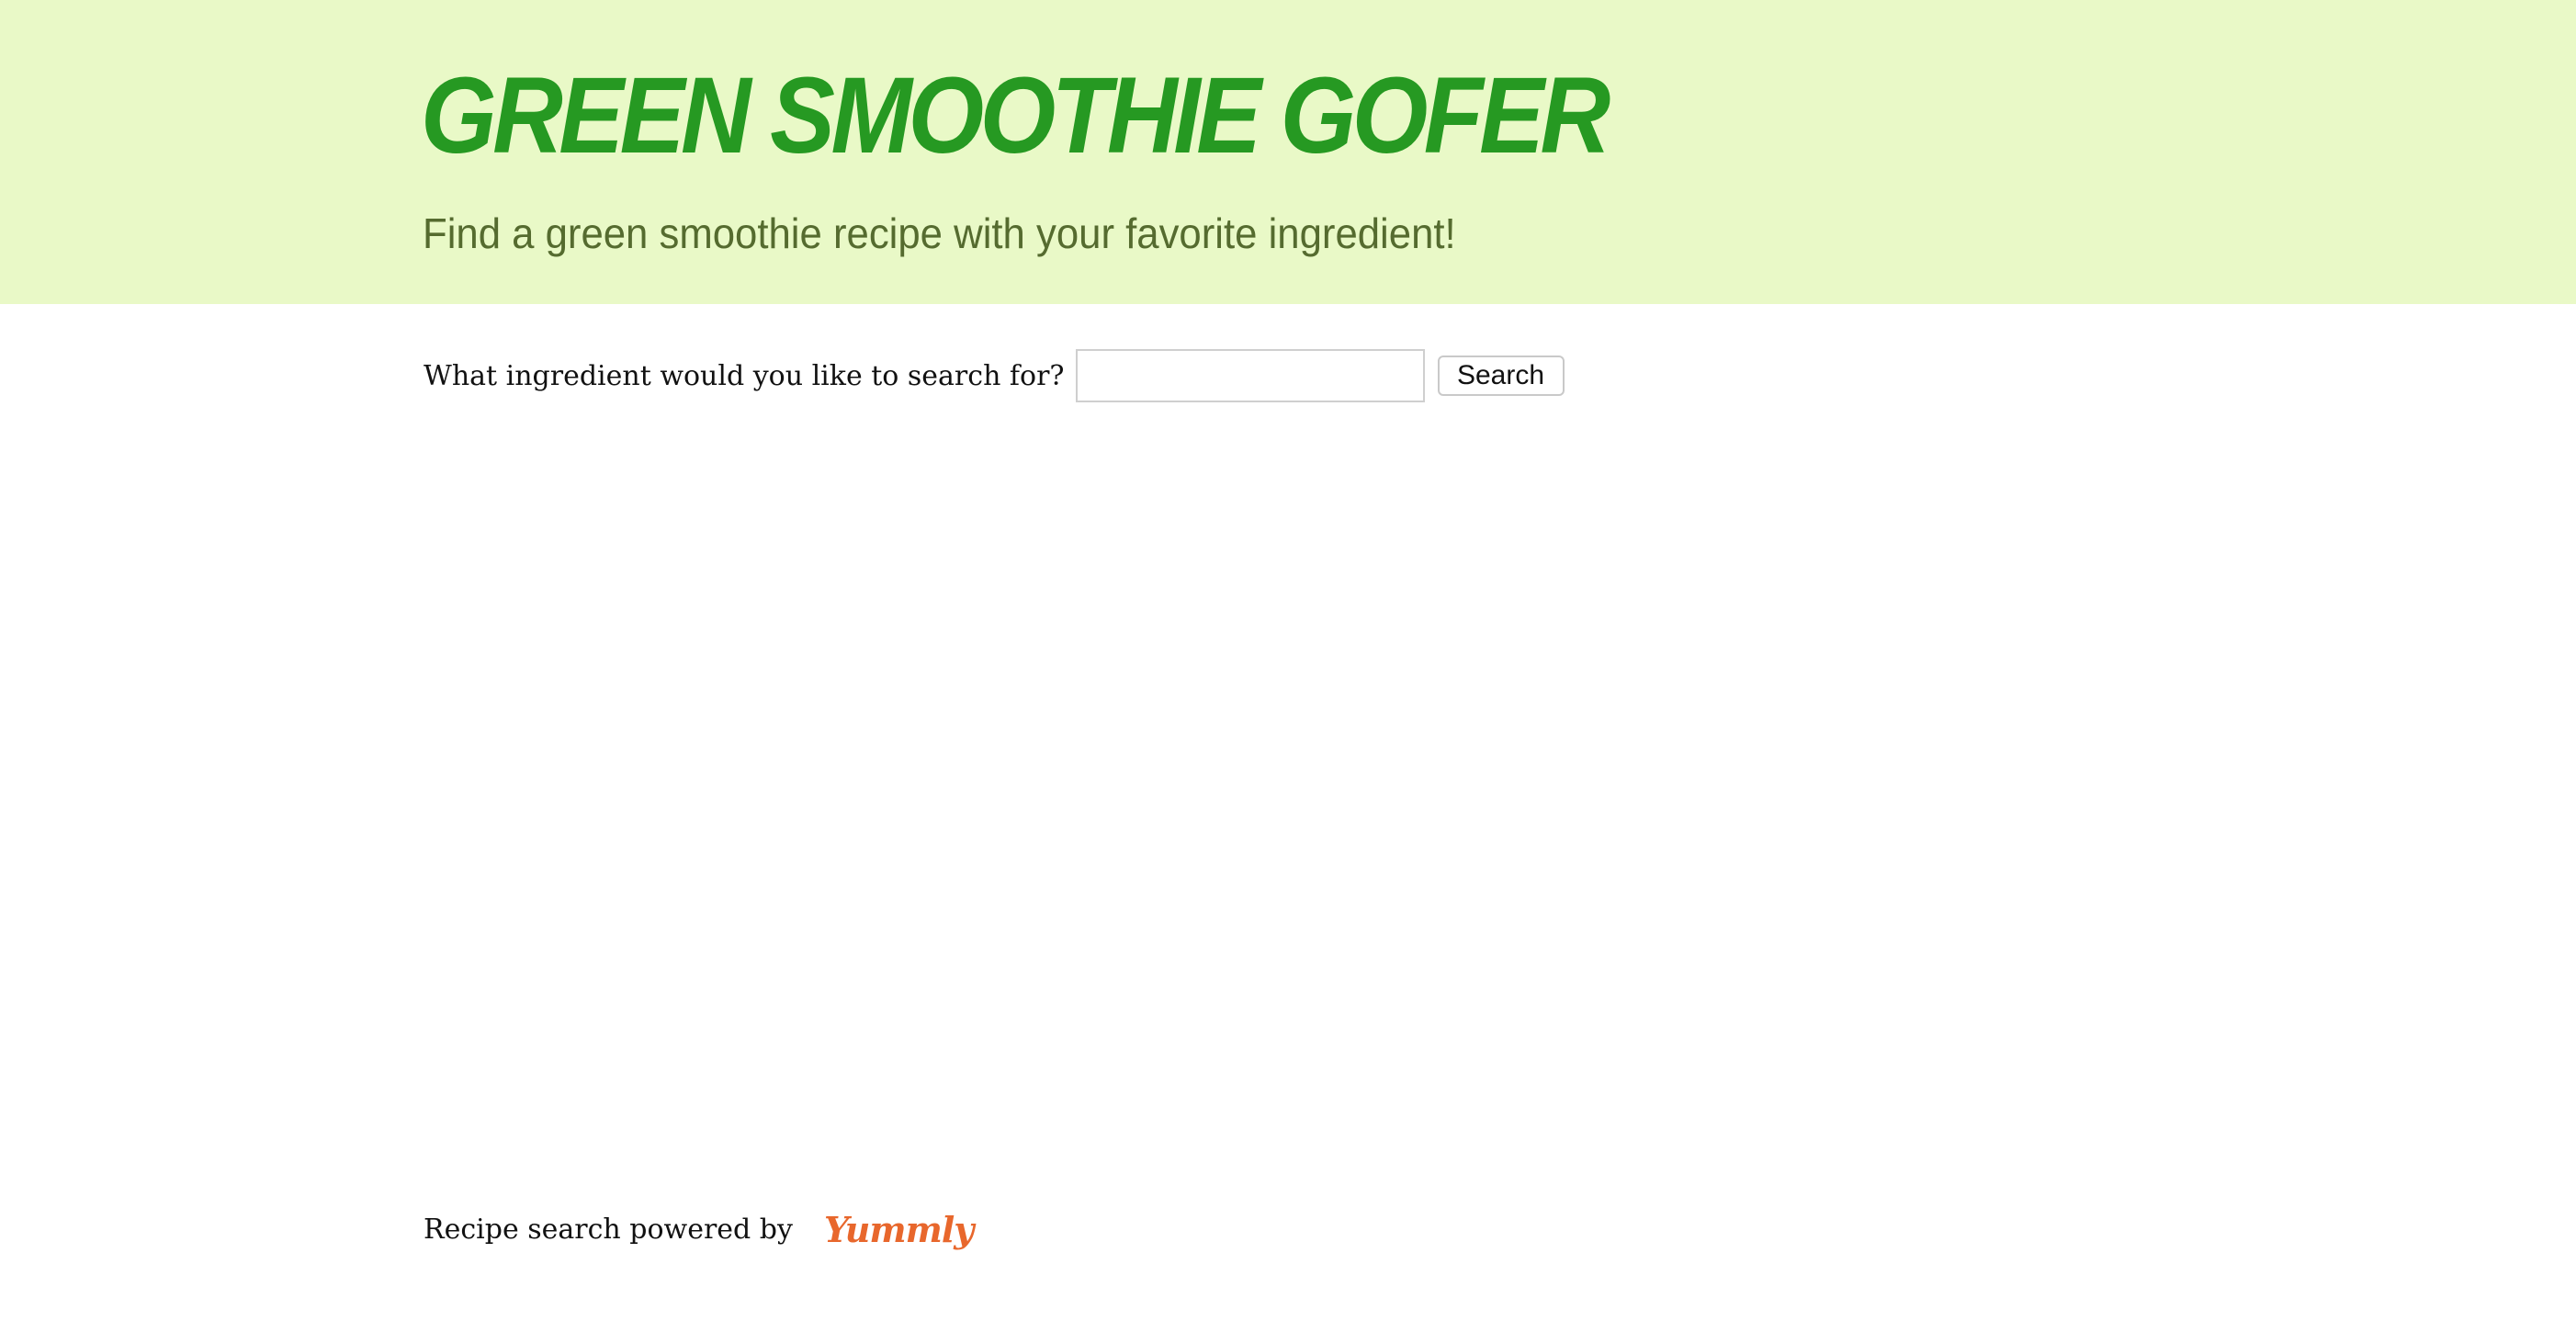 The image size is (2576, 1332). I want to click on yummly-logo: Yummly, so click(899, 1229).